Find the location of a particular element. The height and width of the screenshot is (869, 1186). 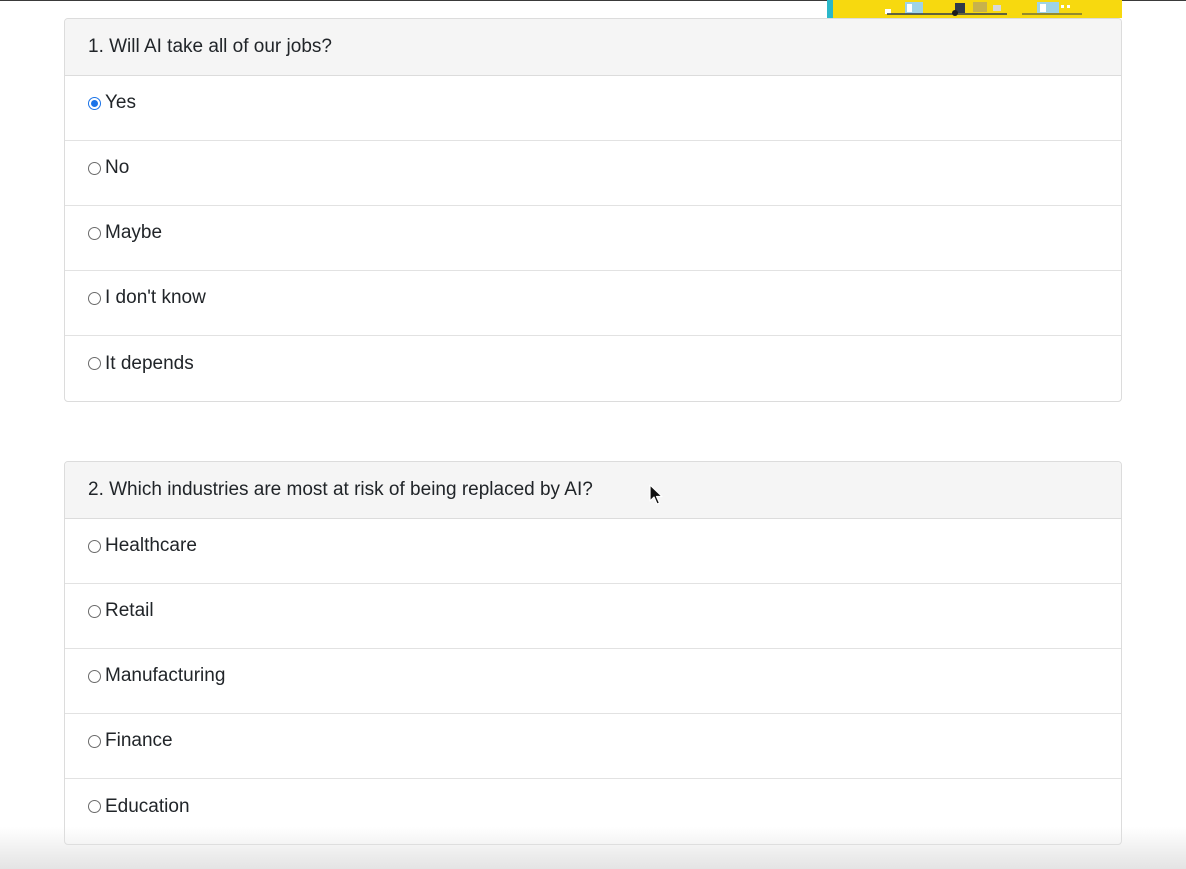

option-label: Retail is located at coordinates (129, 610).